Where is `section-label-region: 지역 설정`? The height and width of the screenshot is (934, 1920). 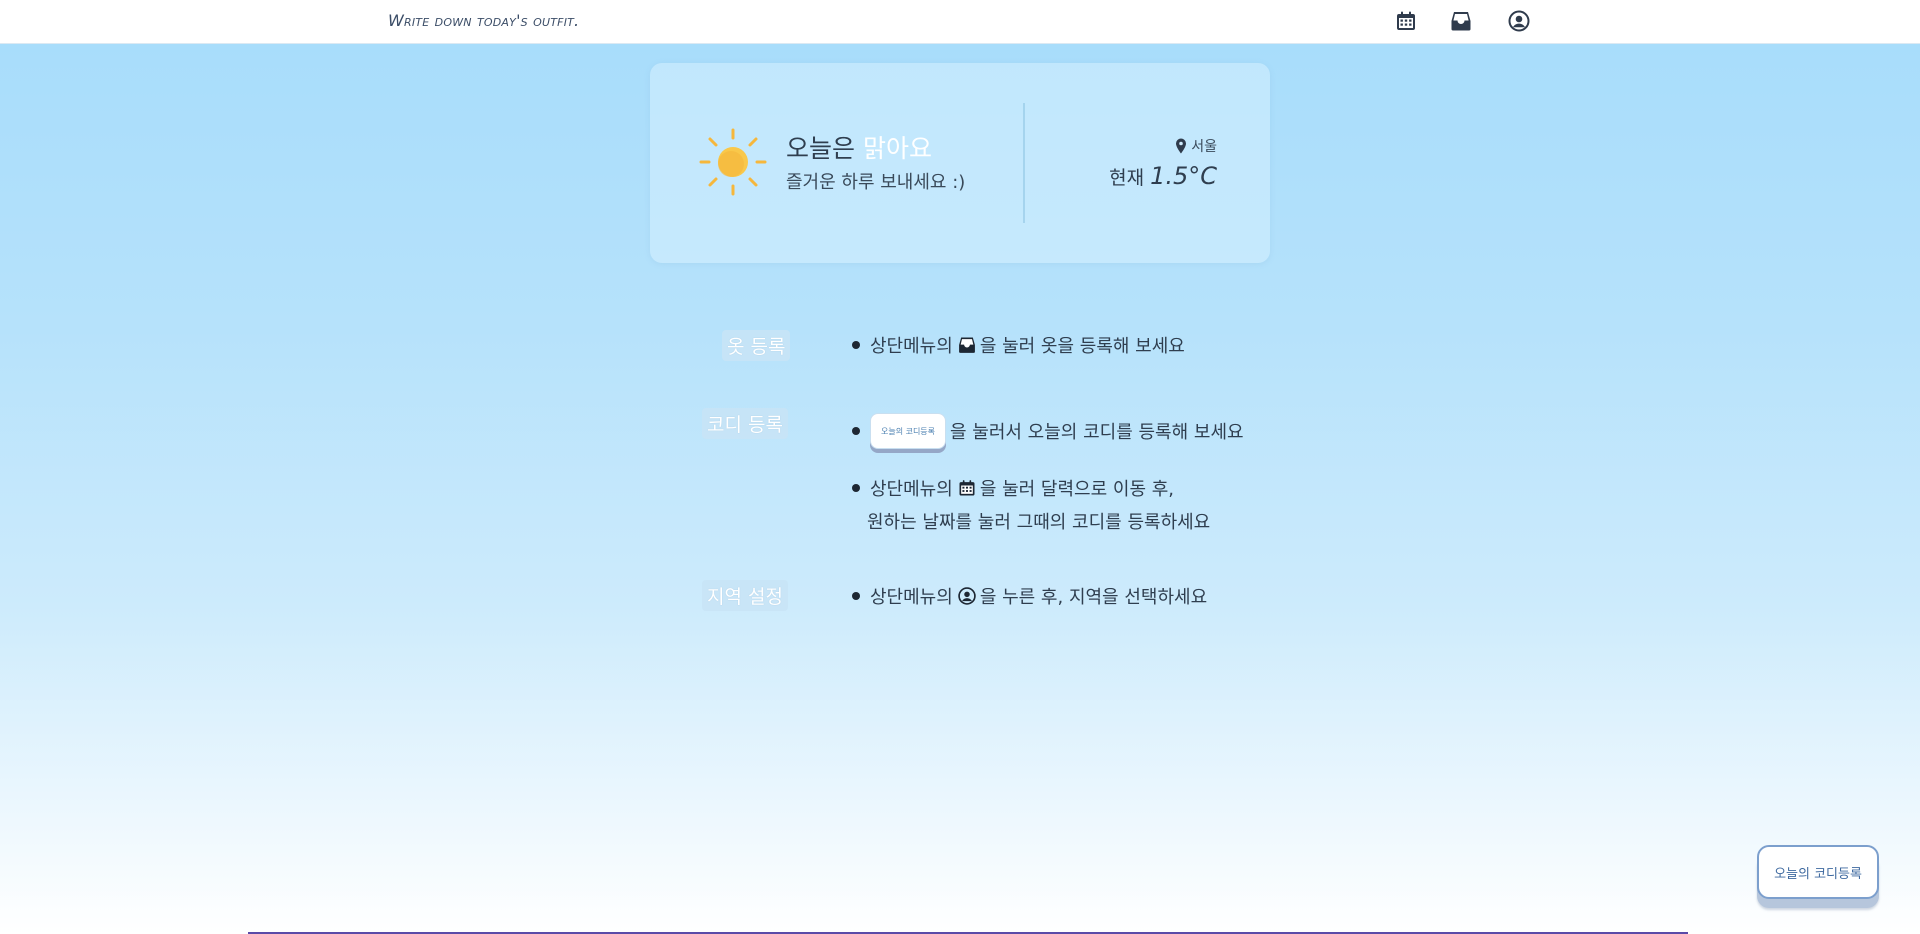
section-label-region: 지역 설정 is located at coordinates (745, 595).